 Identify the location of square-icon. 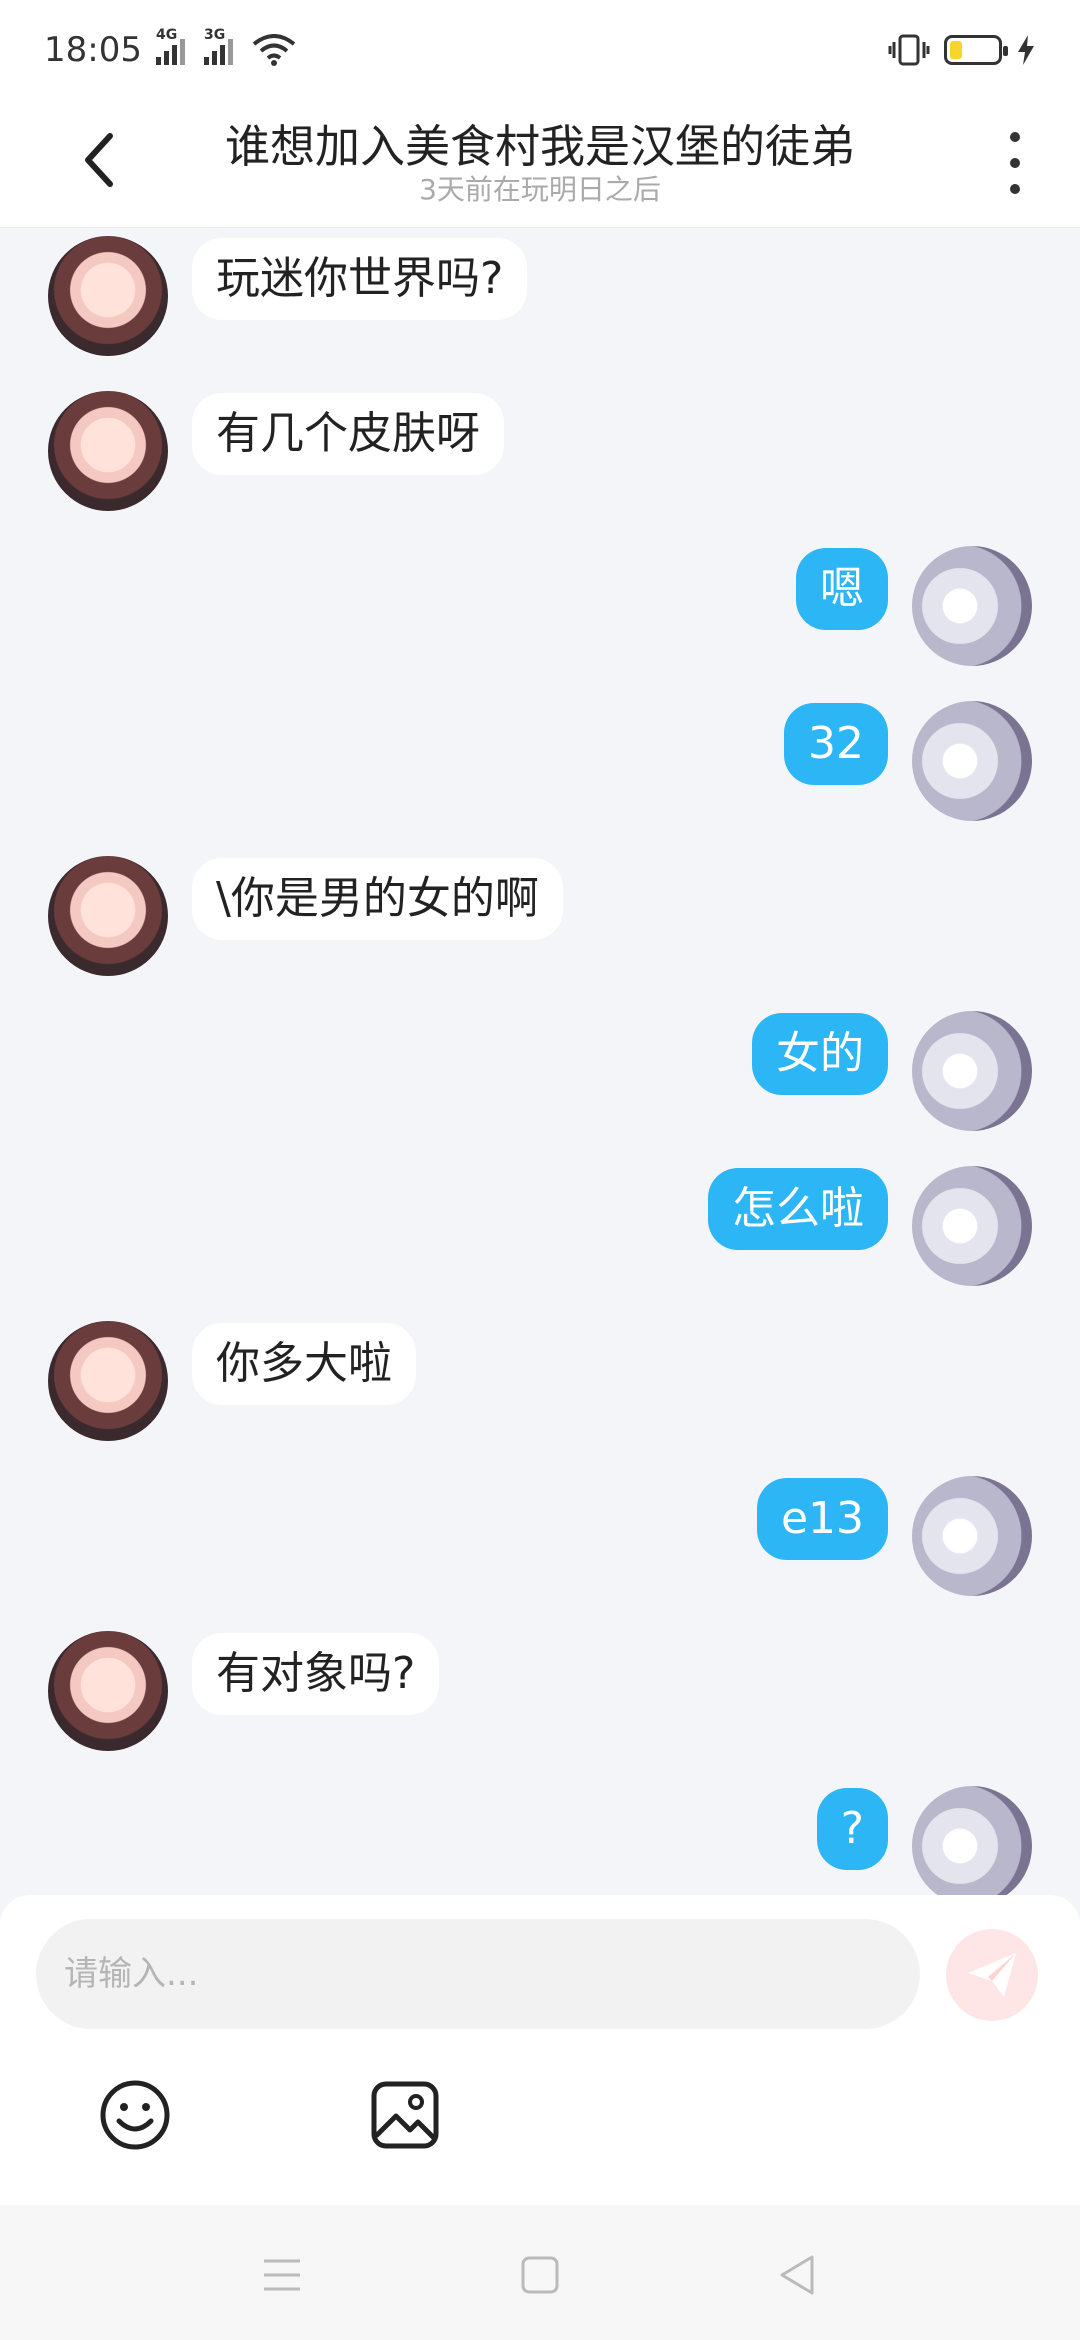
(540, 2275).